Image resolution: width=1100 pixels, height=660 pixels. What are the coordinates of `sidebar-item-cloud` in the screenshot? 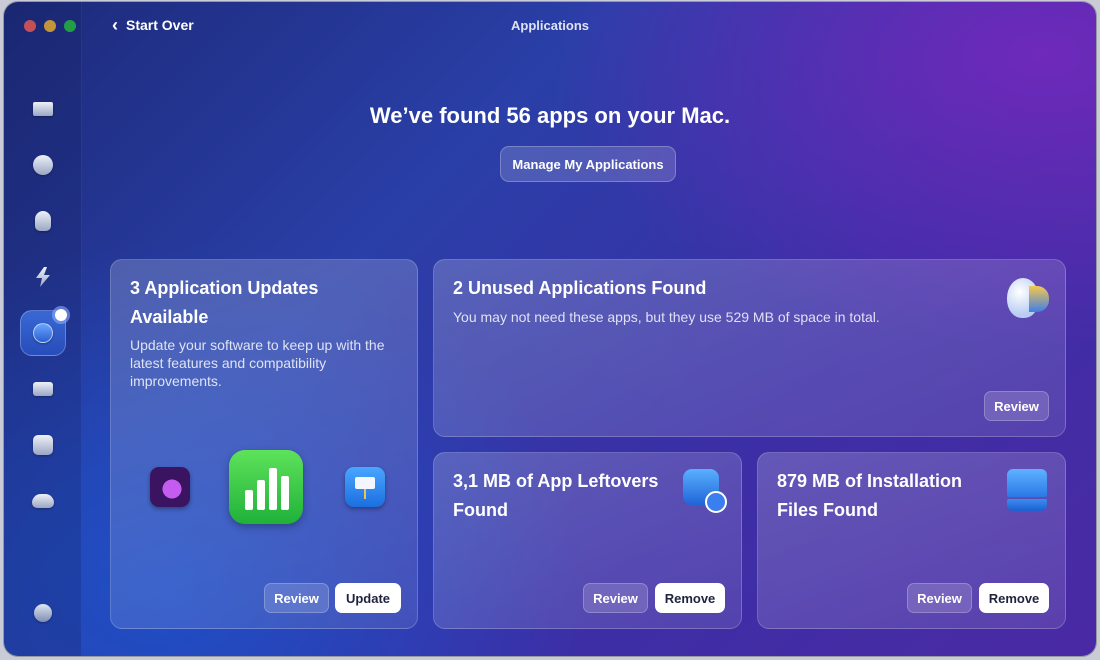 It's located at (43, 501).